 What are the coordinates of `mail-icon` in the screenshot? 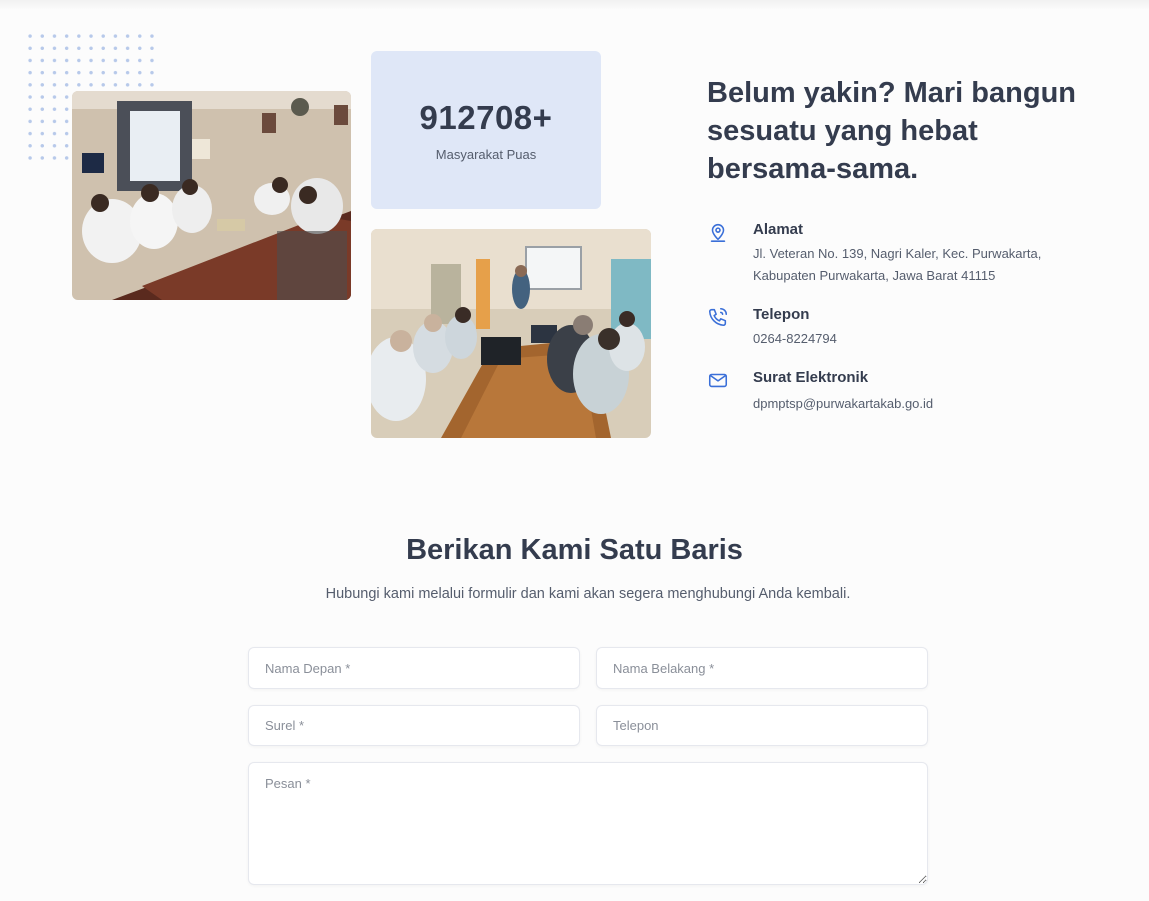 It's located at (718, 380).